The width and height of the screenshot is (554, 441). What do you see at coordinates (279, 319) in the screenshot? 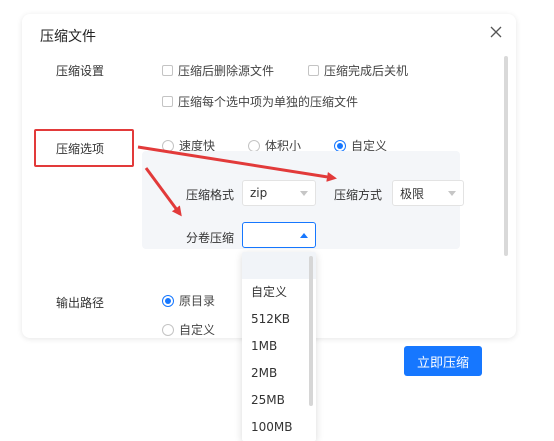
I see `dropdown-item: 512KB` at bounding box center [279, 319].